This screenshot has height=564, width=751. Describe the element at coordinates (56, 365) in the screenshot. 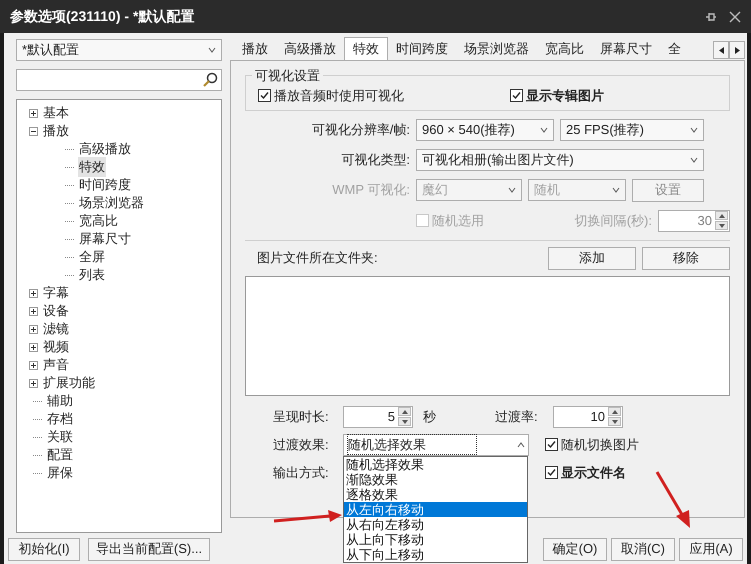

I see `tree-item: 声音` at that location.